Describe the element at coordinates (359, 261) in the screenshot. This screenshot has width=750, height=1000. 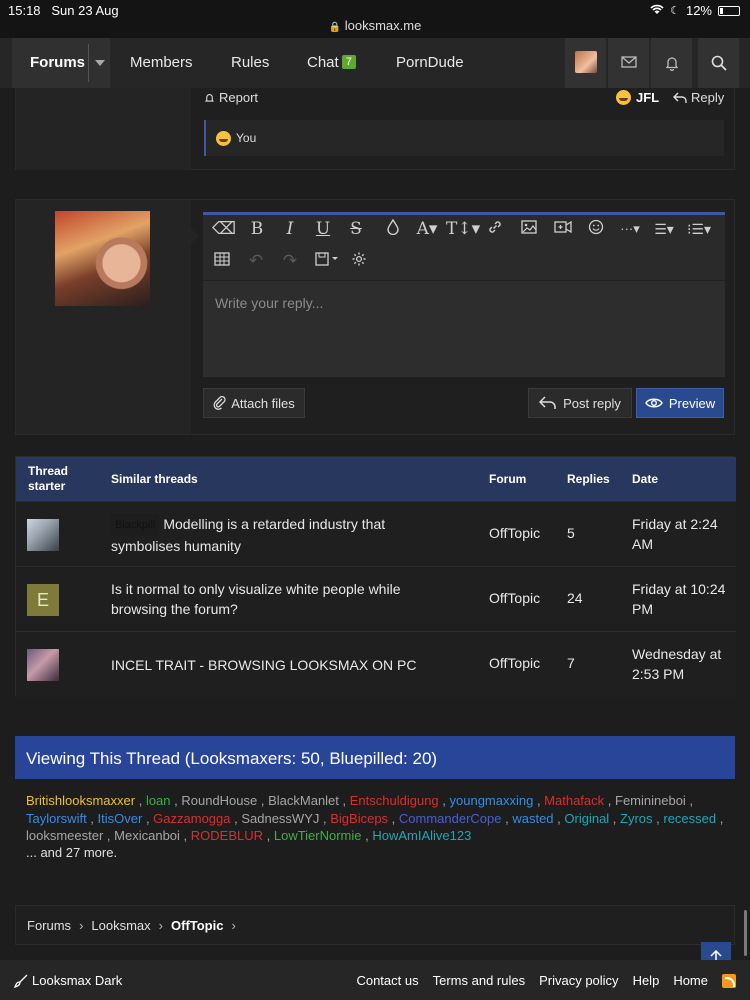
I see `gear-icon` at that location.